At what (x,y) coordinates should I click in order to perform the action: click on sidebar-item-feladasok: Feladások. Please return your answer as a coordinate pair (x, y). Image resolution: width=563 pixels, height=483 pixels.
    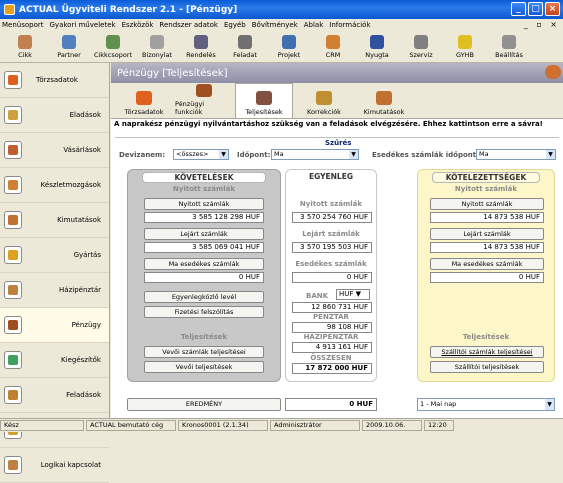
    Looking at the image, I should click on (54, 395).